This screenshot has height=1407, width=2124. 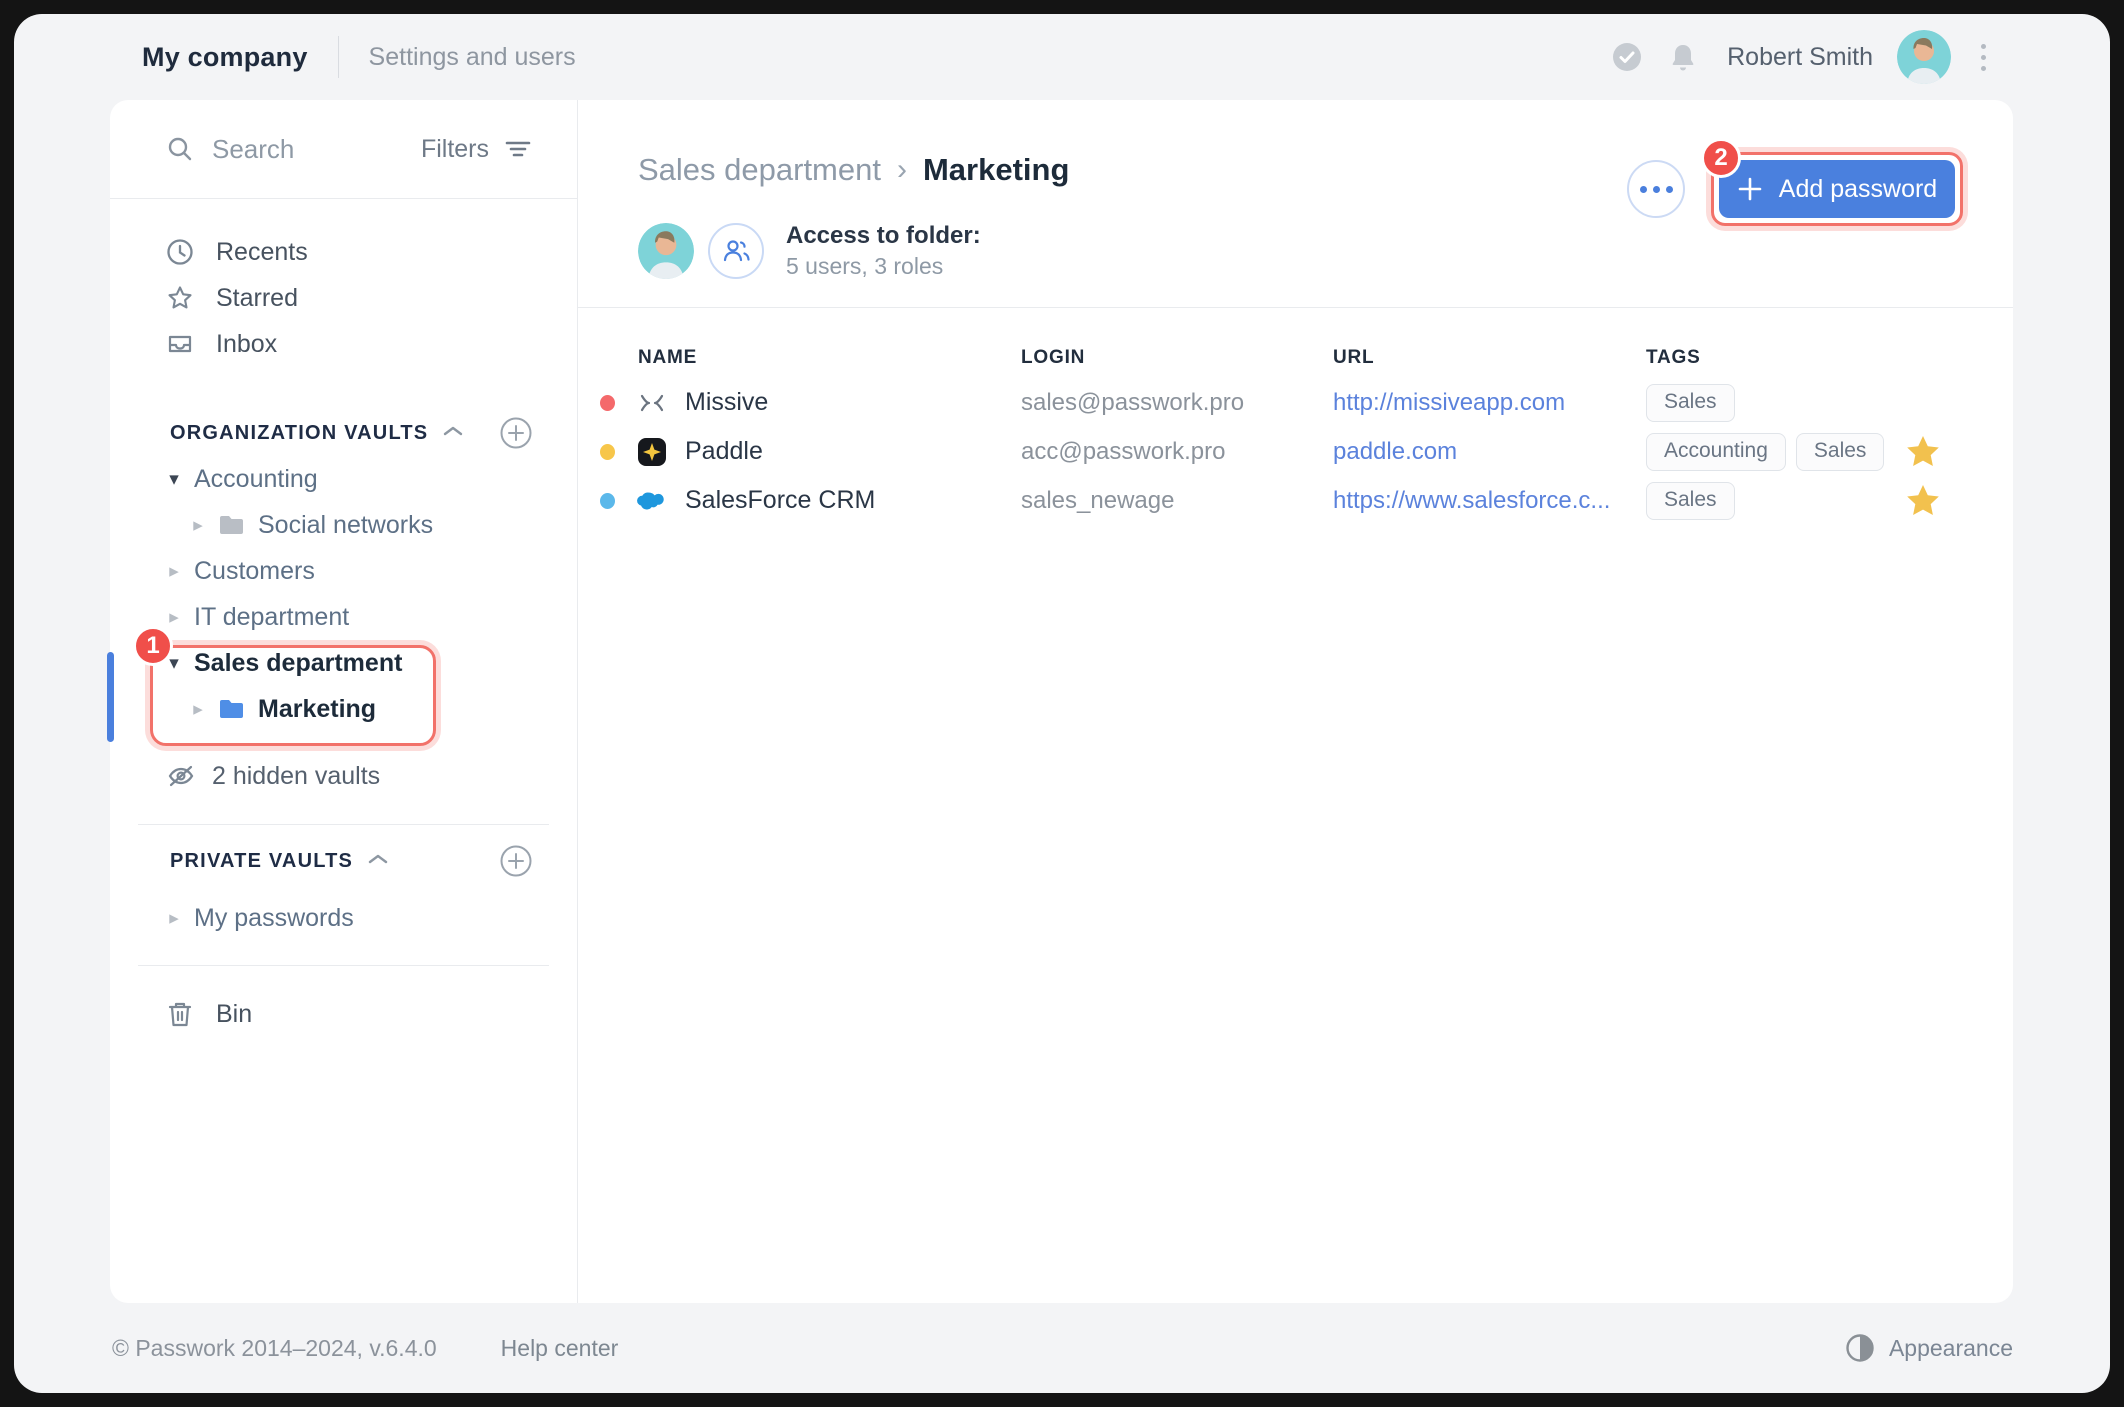 I want to click on folder-social-networks: ▸ Social networks, so click(x=343, y=525).